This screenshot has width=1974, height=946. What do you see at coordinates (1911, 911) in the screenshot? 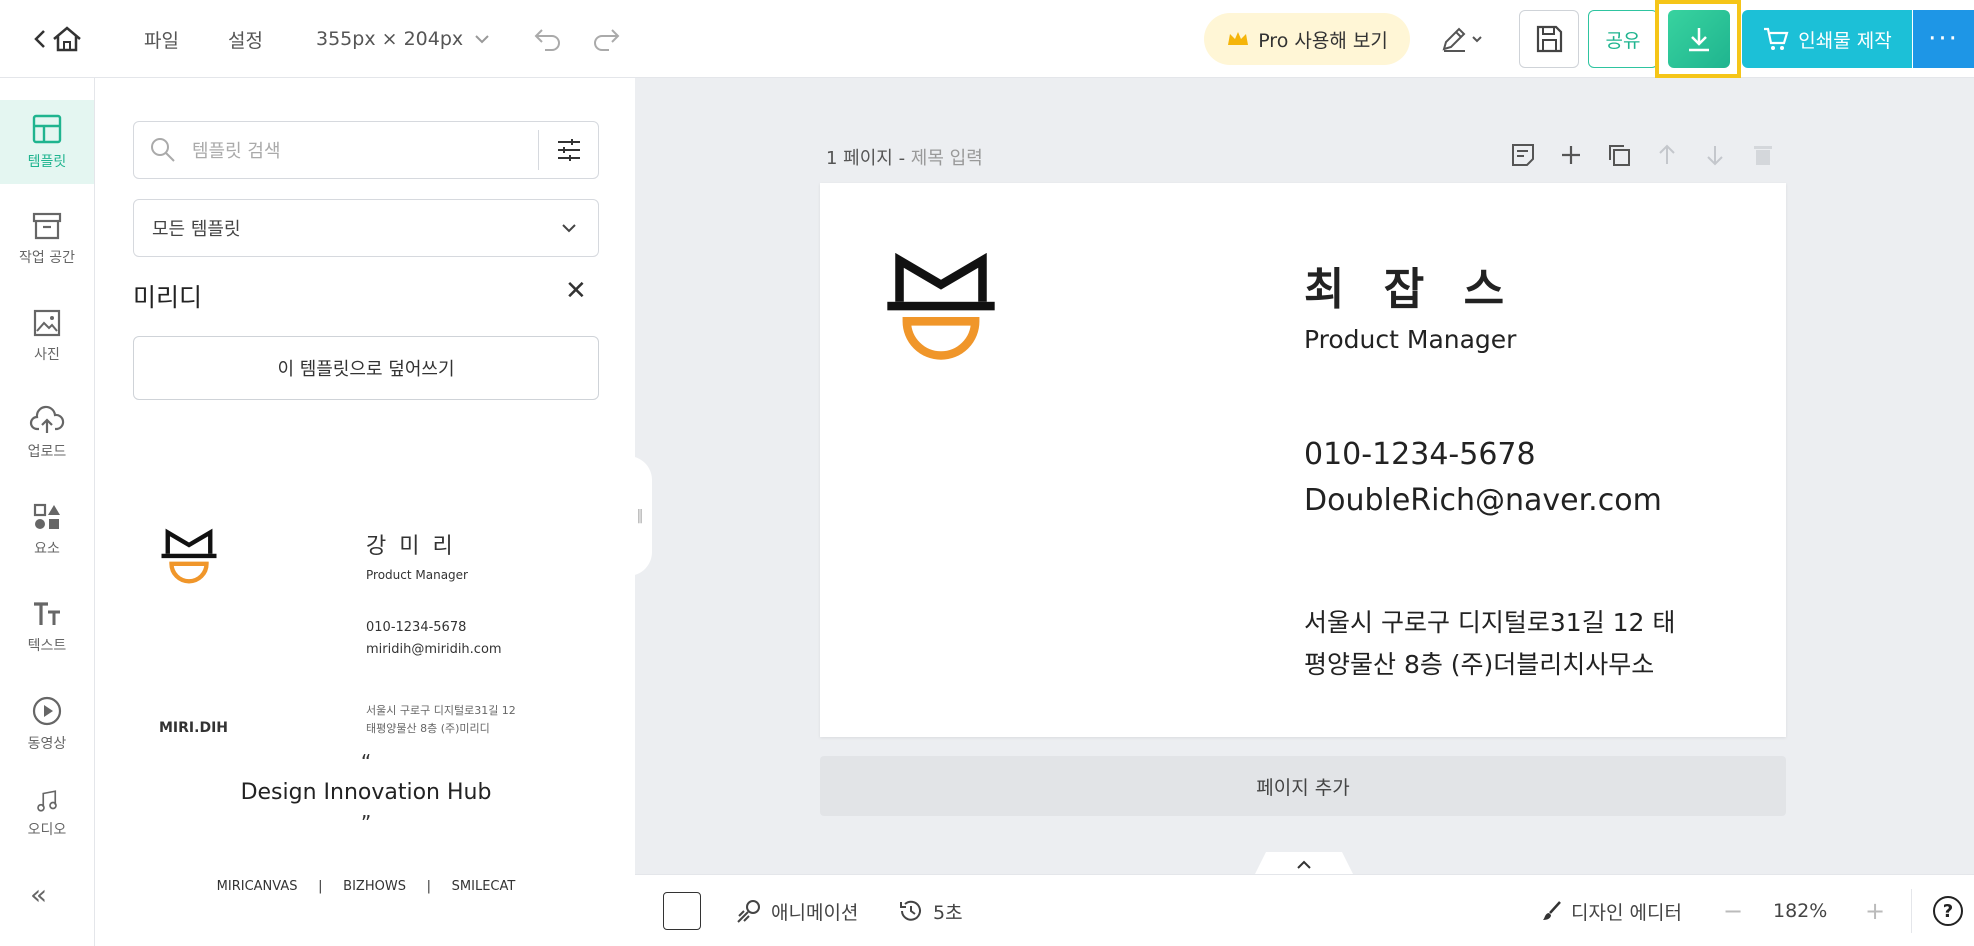
I see `divider` at bounding box center [1911, 911].